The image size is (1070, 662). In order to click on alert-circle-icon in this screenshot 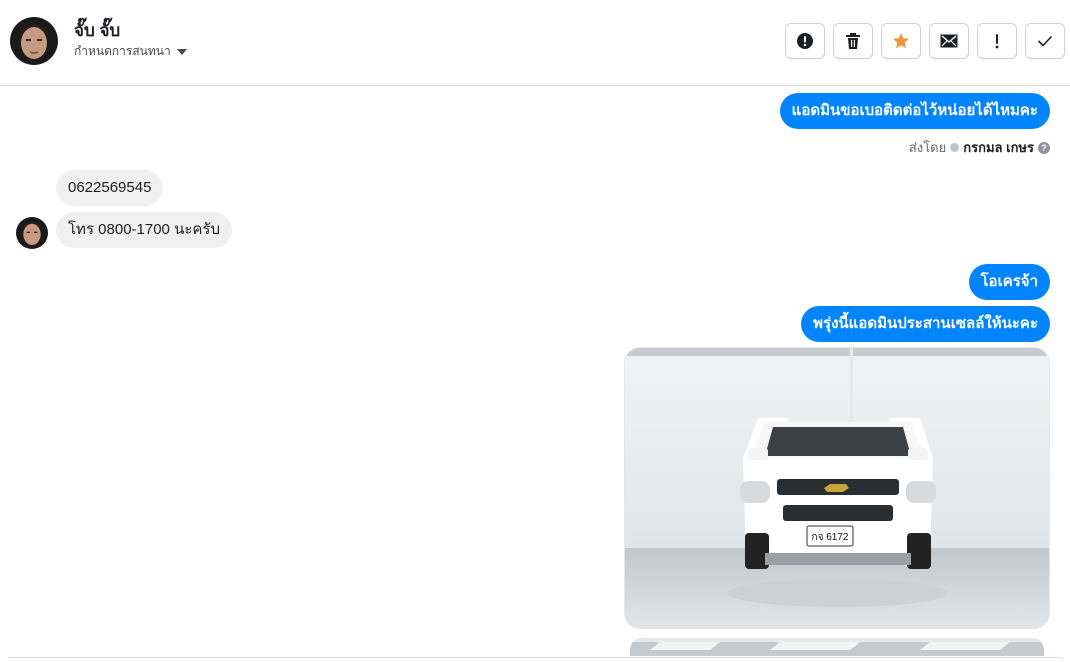, I will do `click(805, 41)`.